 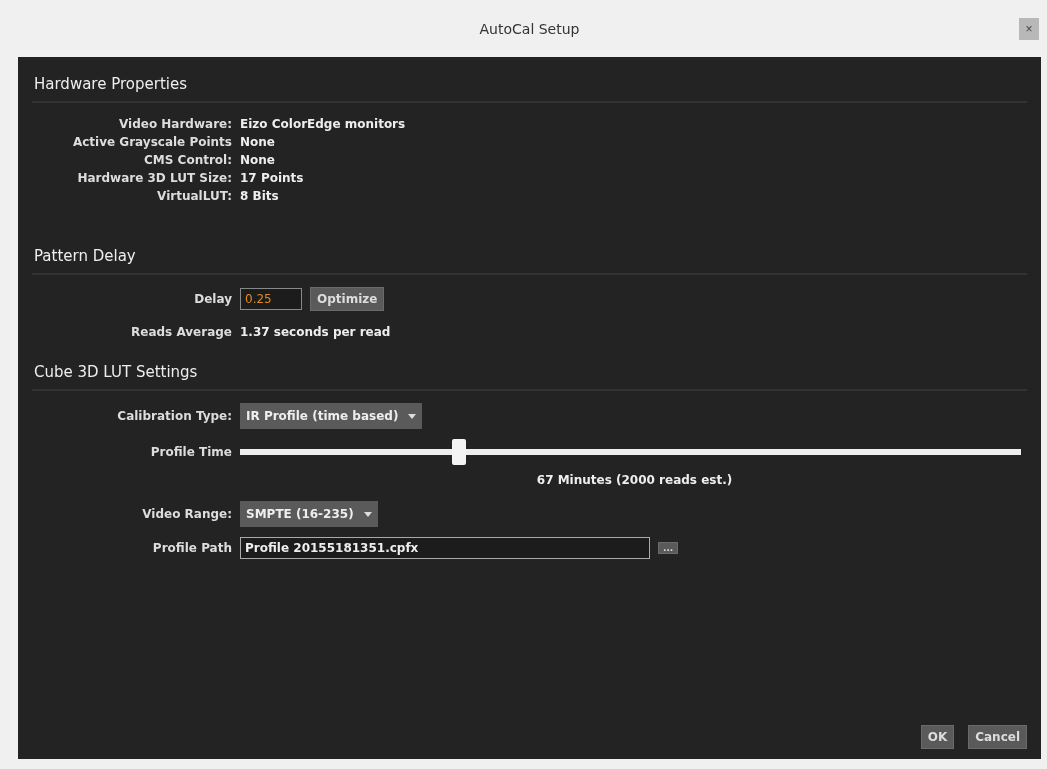 I want to click on delay-field: 0.25, so click(x=271, y=299).